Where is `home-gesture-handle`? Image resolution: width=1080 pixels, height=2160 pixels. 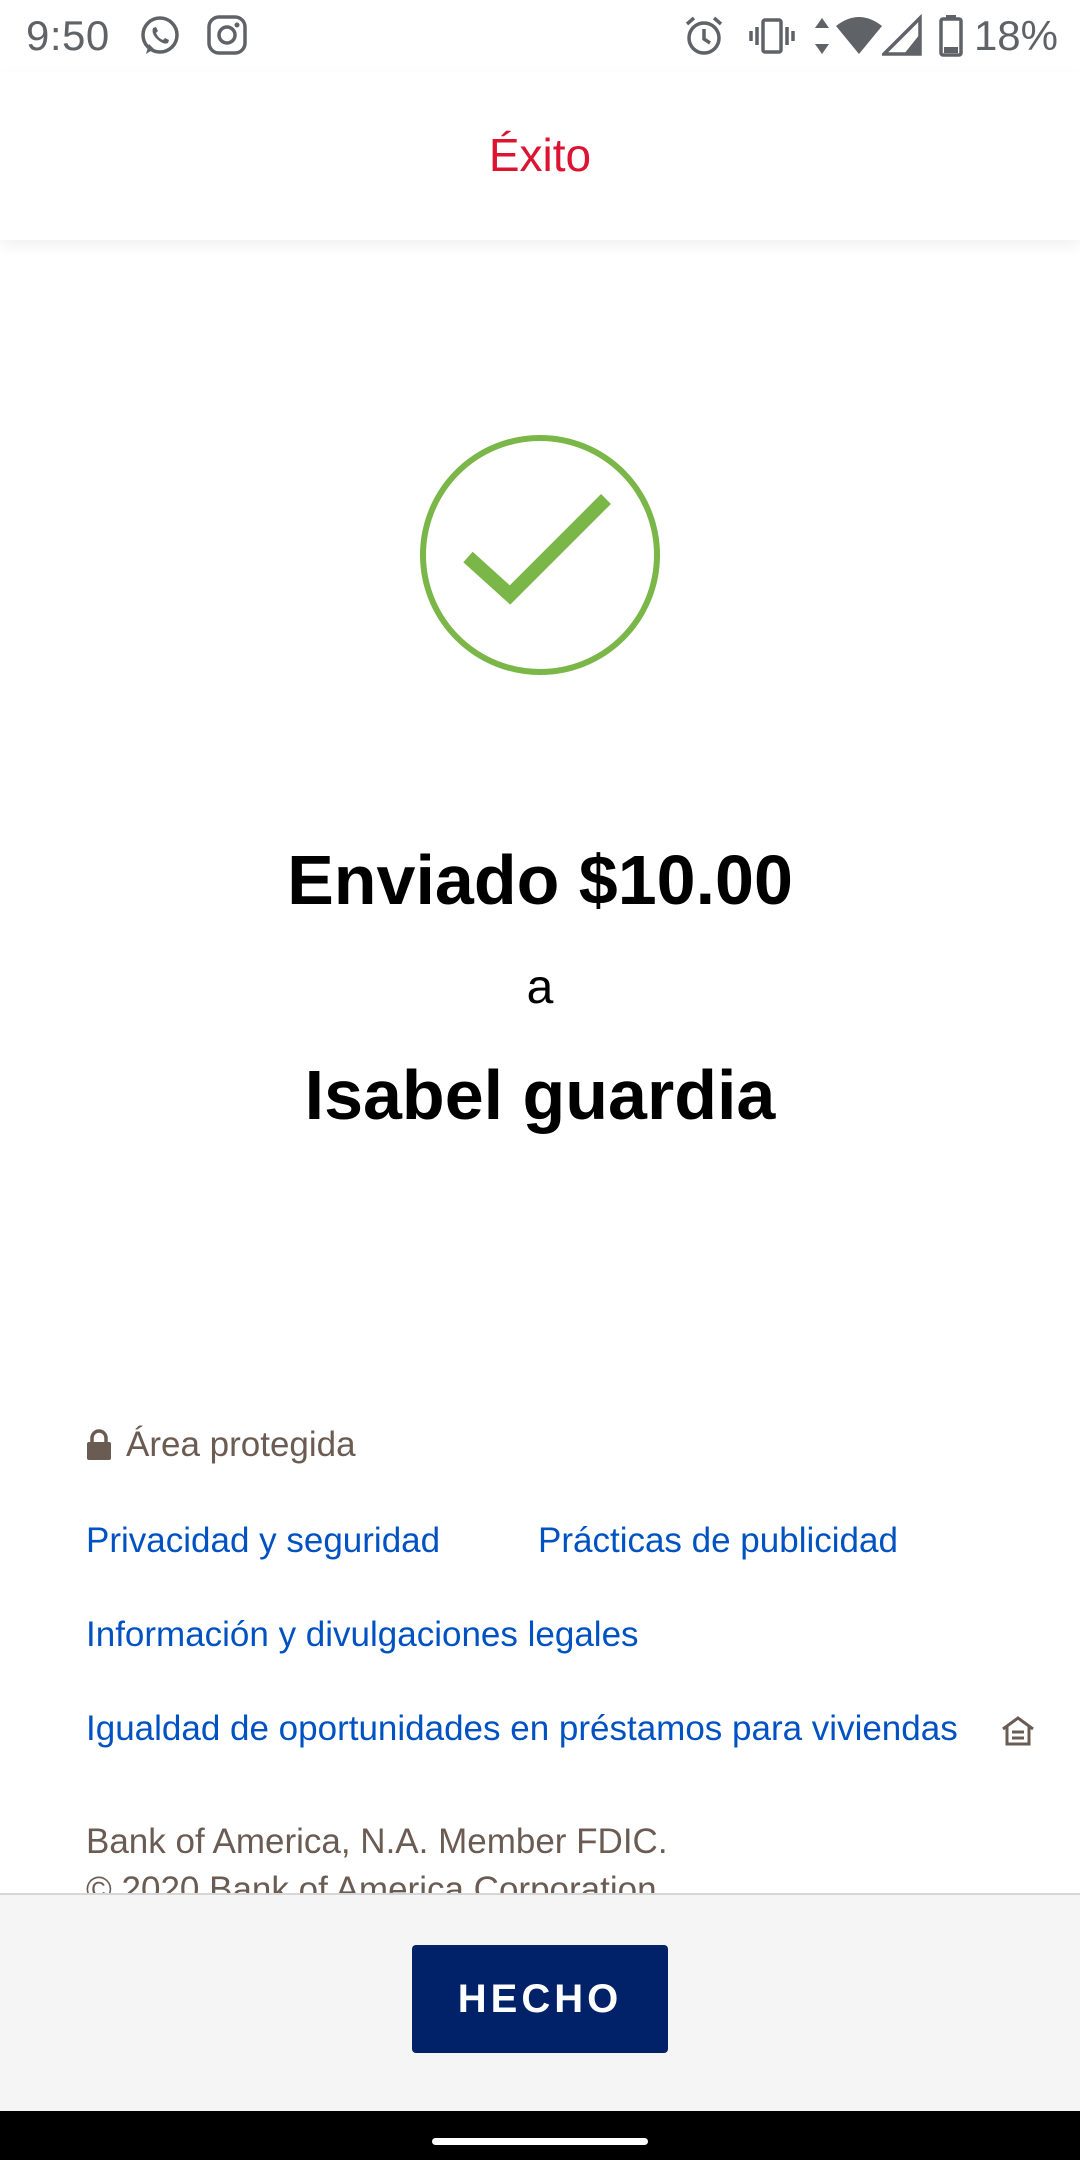
home-gesture-handle is located at coordinates (540, 2141).